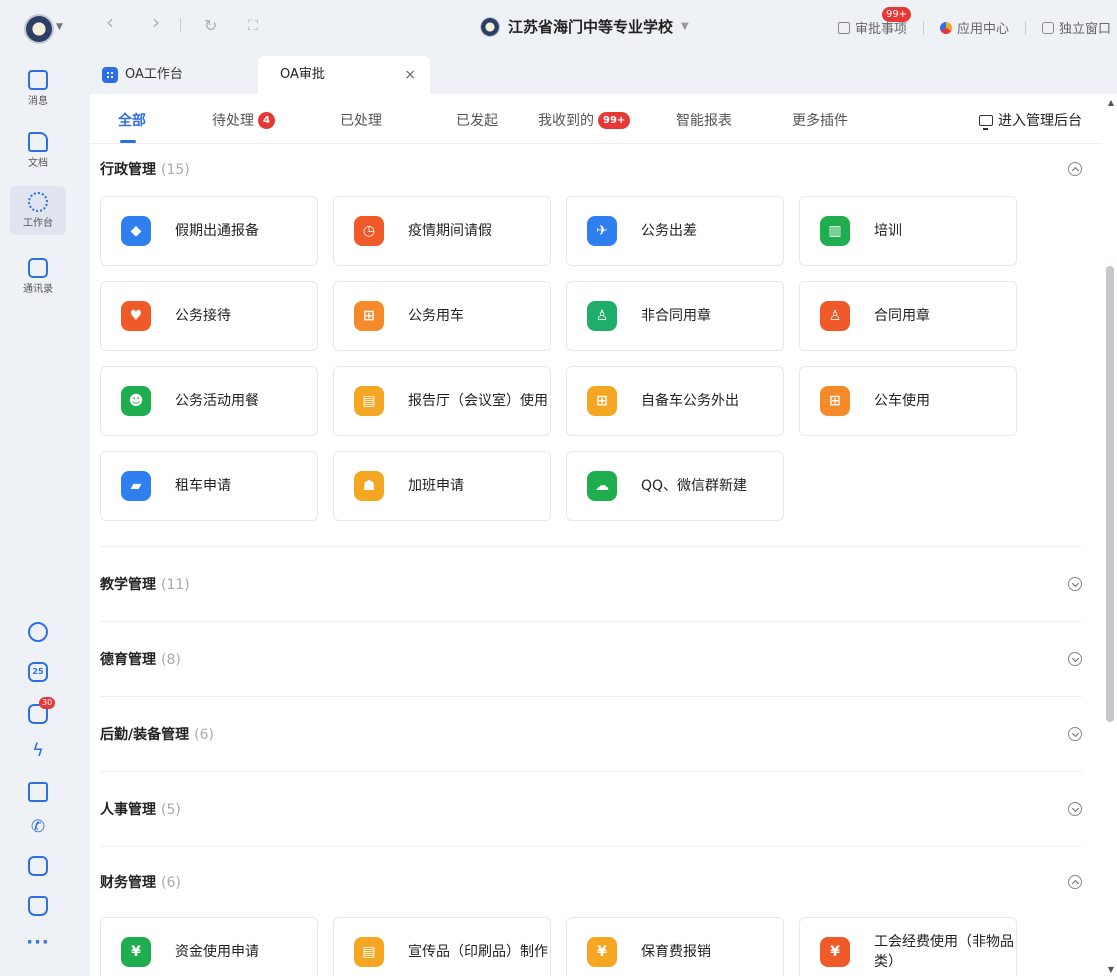 This screenshot has width=1117, height=976. What do you see at coordinates (253, 26) in the screenshot?
I see `fullscreen-button: ⛶` at bounding box center [253, 26].